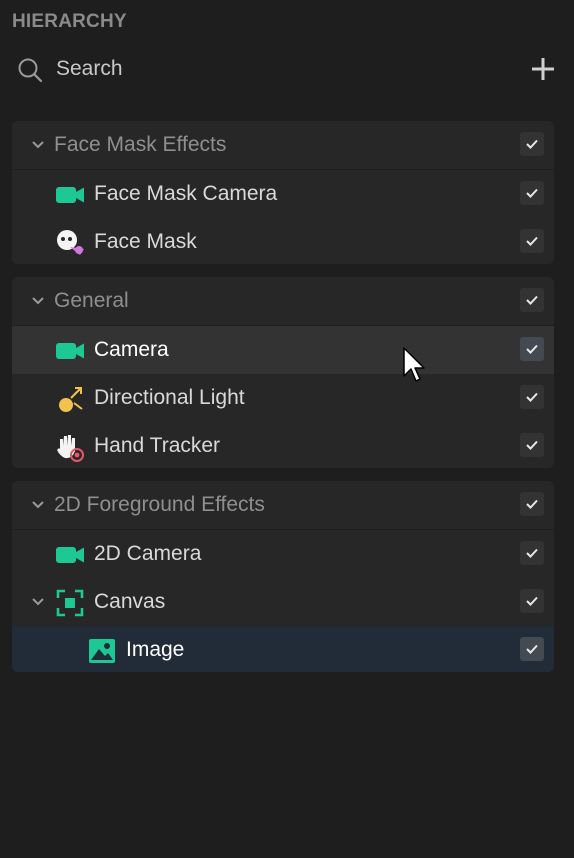 The height and width of the screenshot is (858, 574). Describe the element at coordinates (71, 399) in the screenshot. I see `directional-light-icon` at that location.